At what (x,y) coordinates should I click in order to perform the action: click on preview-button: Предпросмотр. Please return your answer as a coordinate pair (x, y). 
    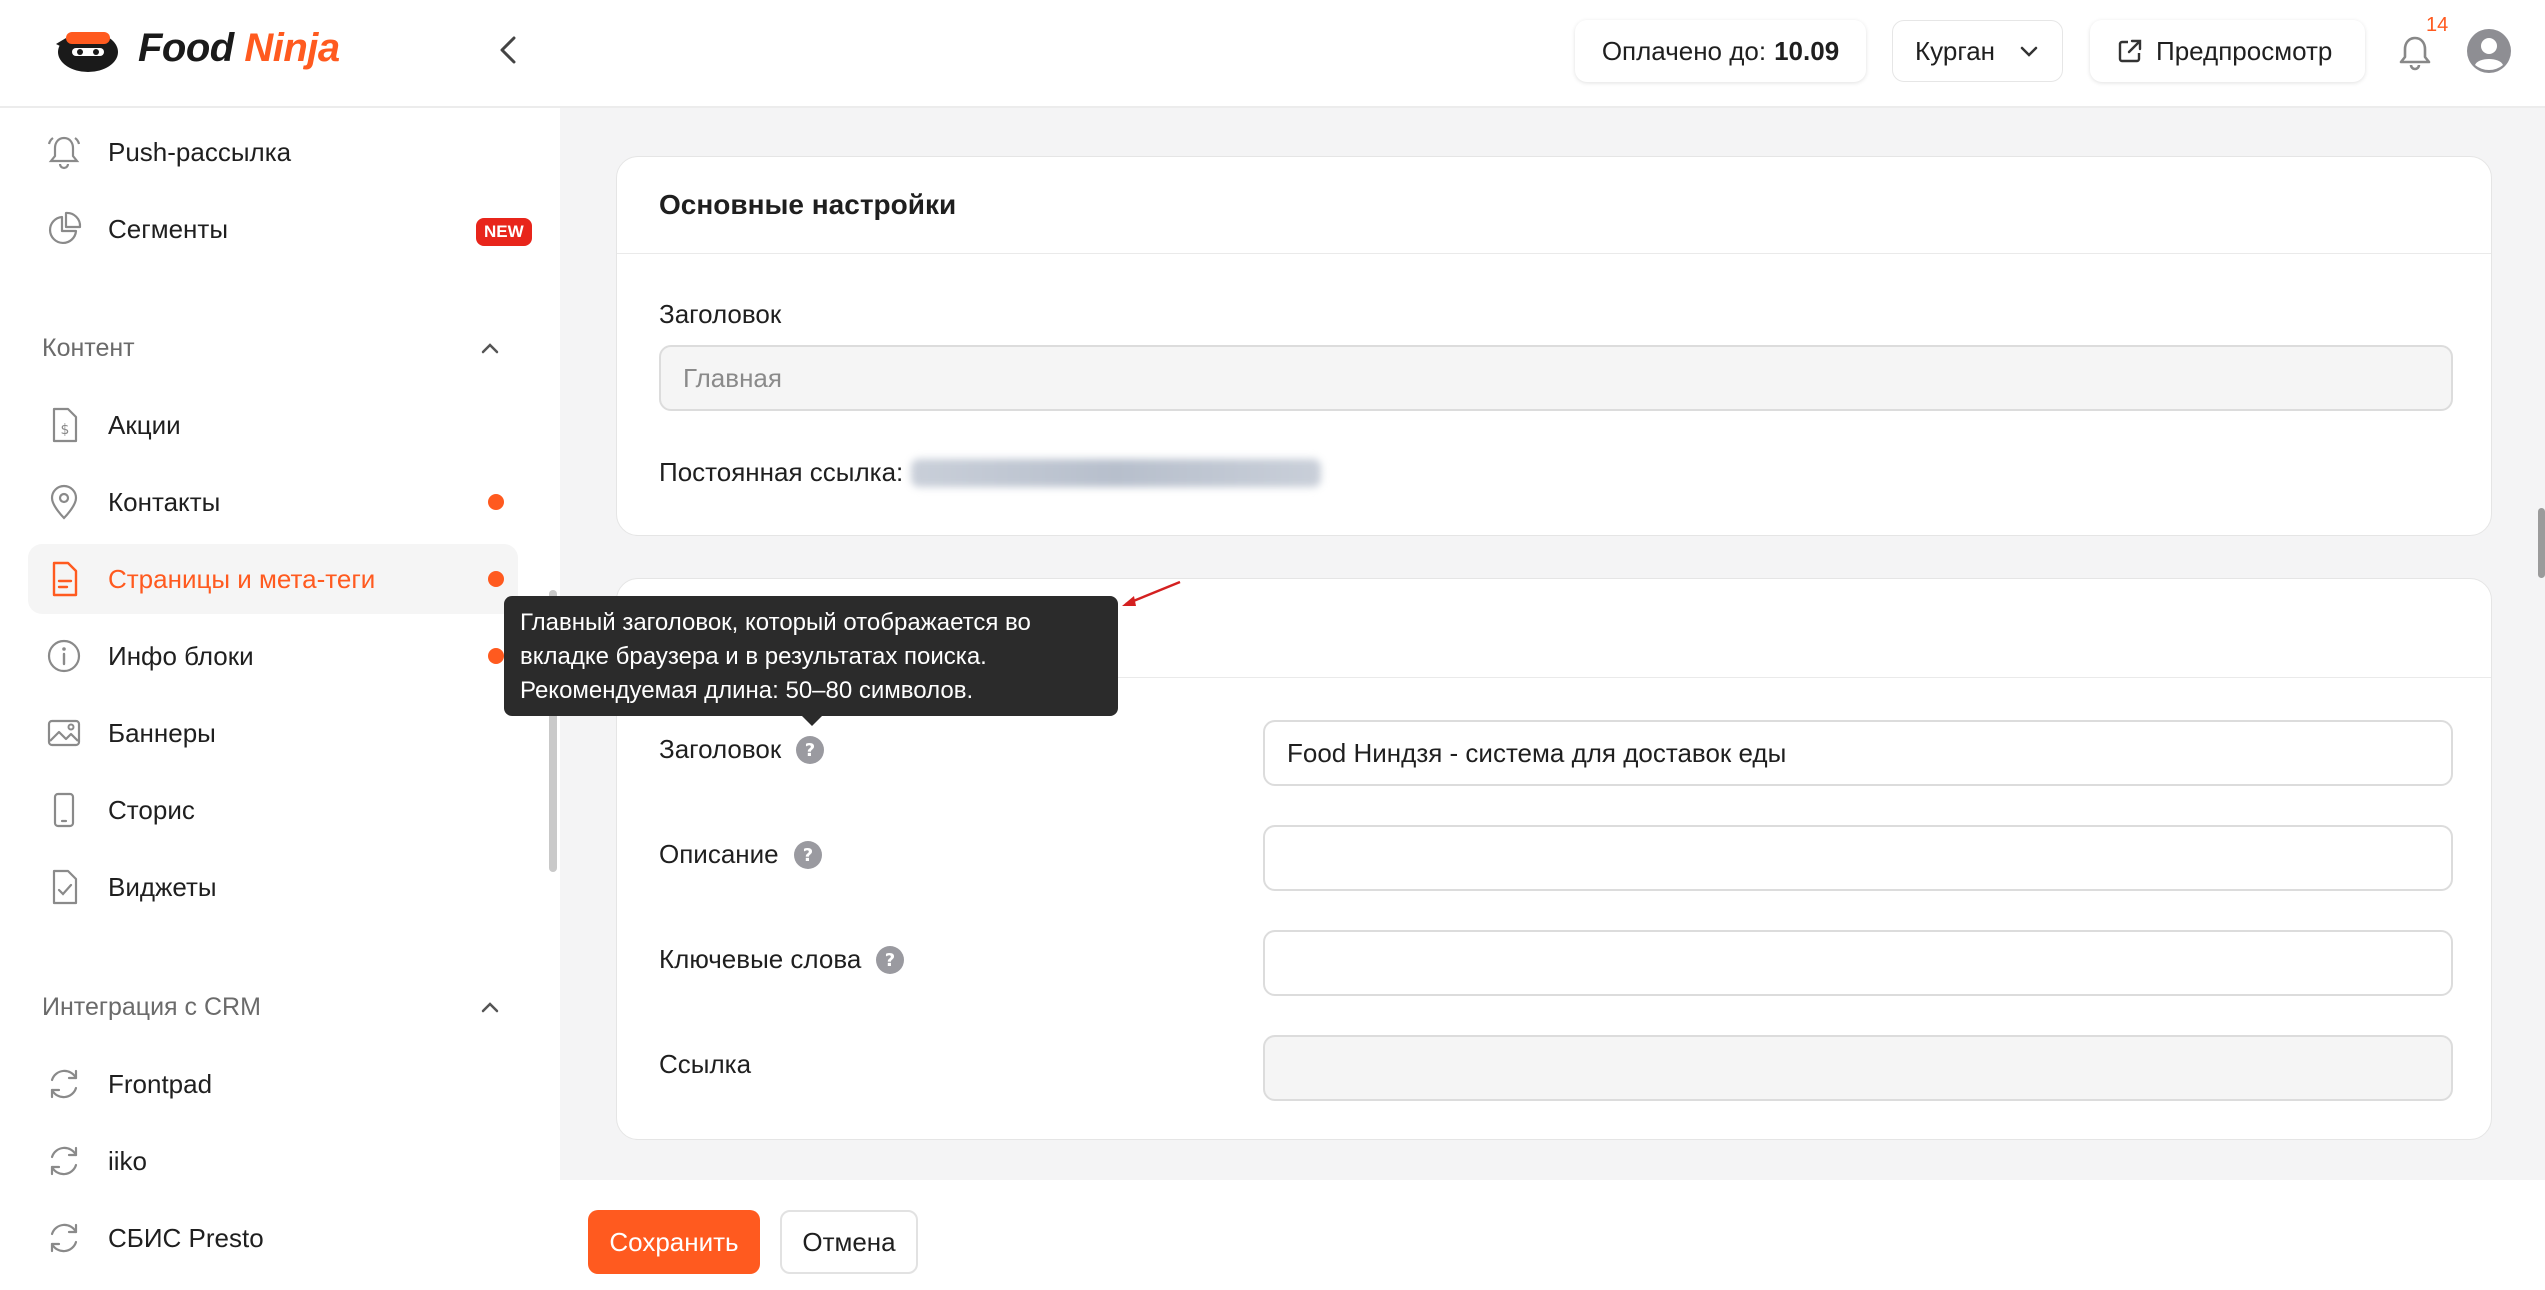
    Looking at the image, I should click on (2227, 51).